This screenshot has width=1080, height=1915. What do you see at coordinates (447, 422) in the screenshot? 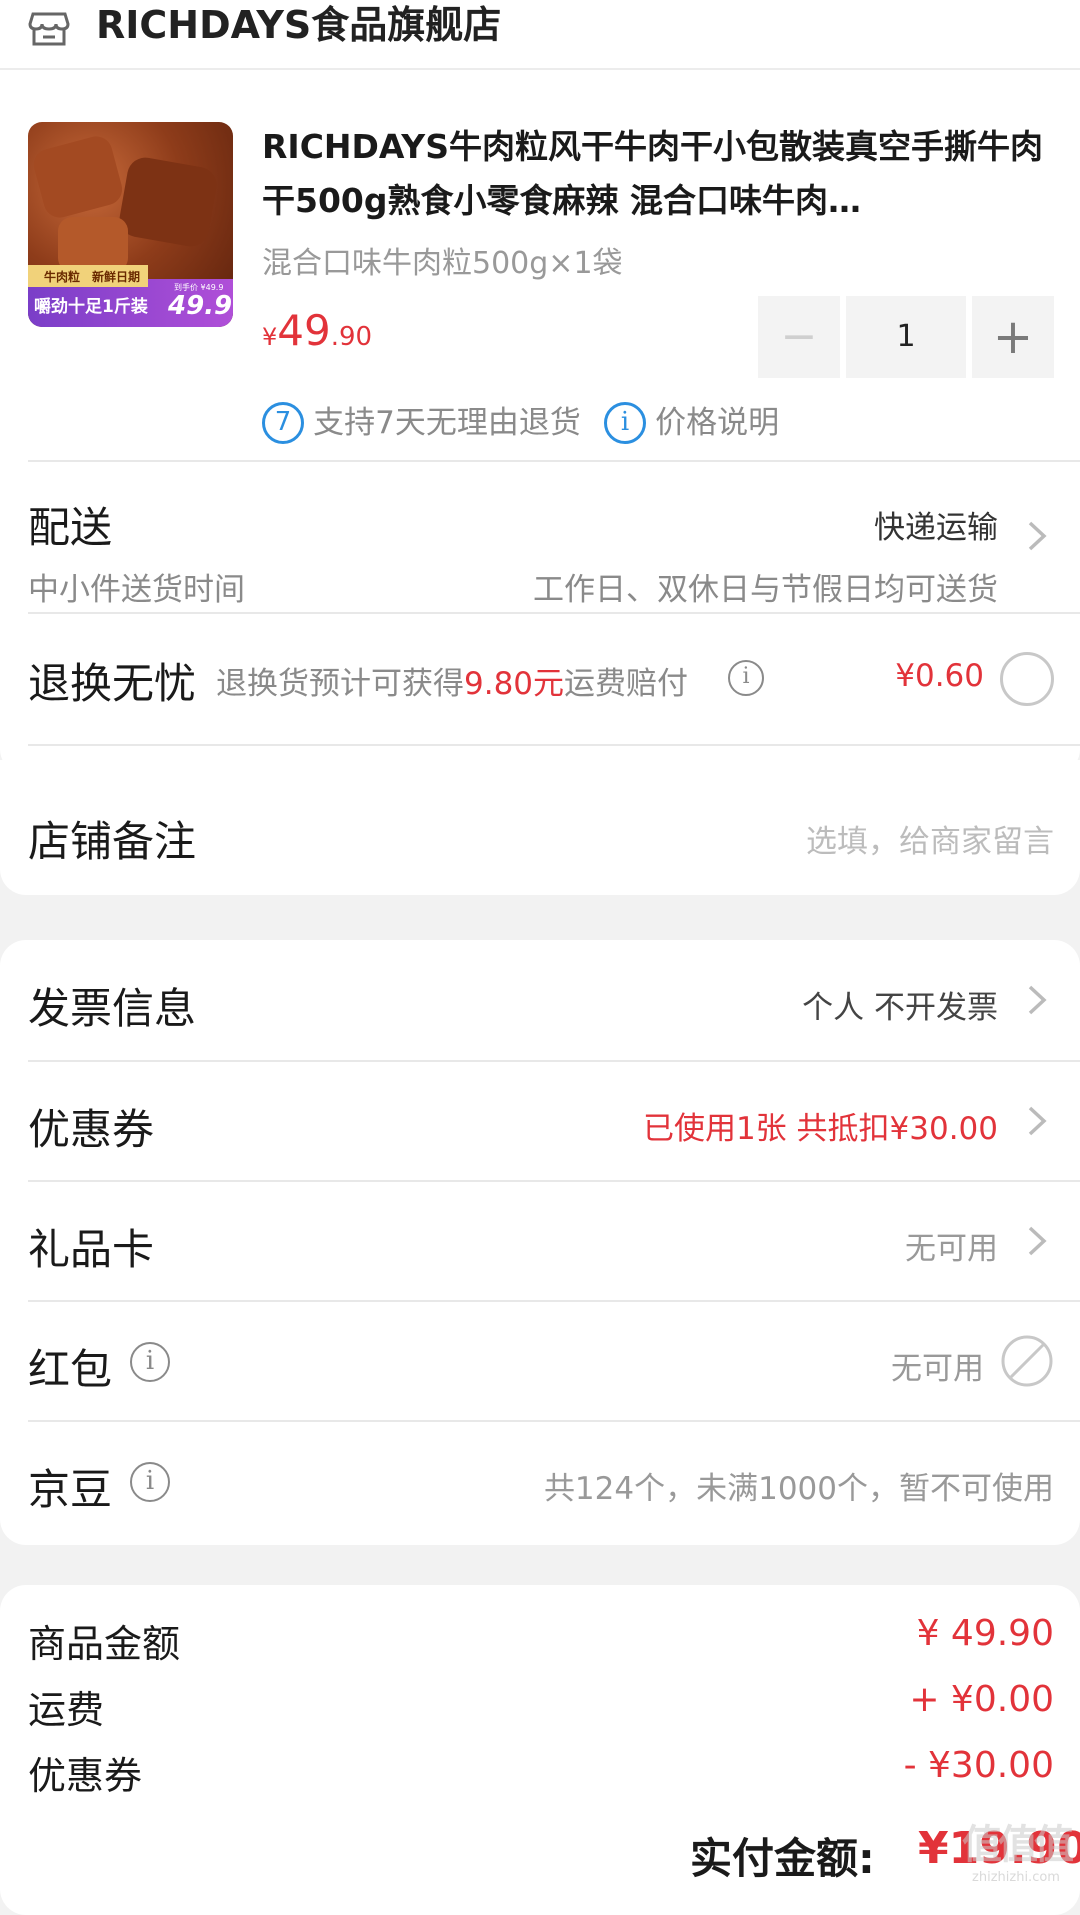
I see `return-policy-text: 支持7天无理由退货` at bounding box center [447, 422].